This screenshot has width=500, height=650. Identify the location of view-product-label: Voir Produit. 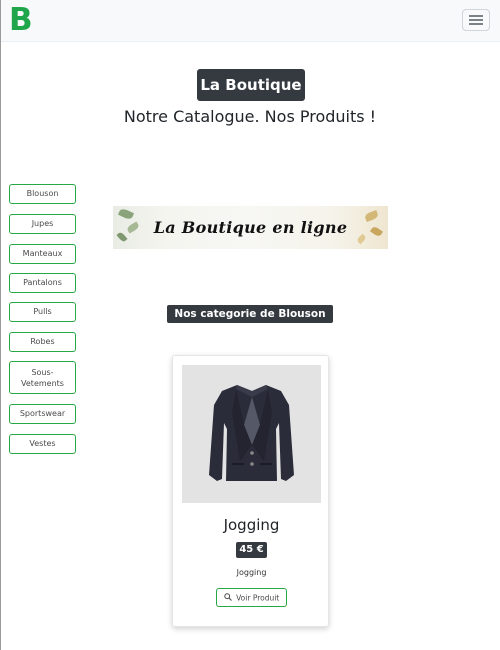
(258, 598).